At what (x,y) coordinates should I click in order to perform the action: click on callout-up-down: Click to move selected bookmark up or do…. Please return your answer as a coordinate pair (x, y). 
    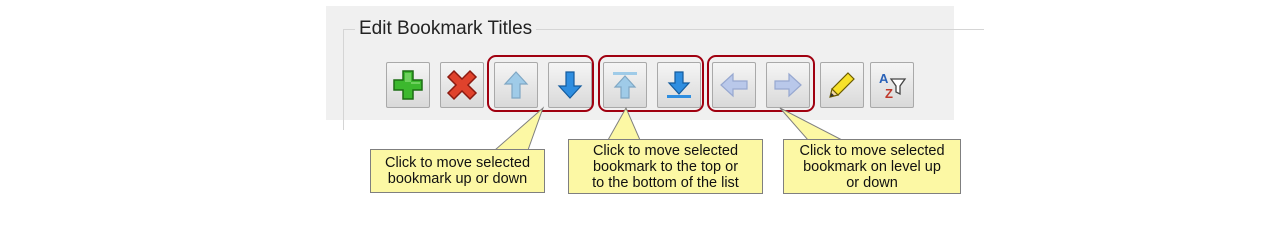
    Looking at the image, I should click on (457, 171).